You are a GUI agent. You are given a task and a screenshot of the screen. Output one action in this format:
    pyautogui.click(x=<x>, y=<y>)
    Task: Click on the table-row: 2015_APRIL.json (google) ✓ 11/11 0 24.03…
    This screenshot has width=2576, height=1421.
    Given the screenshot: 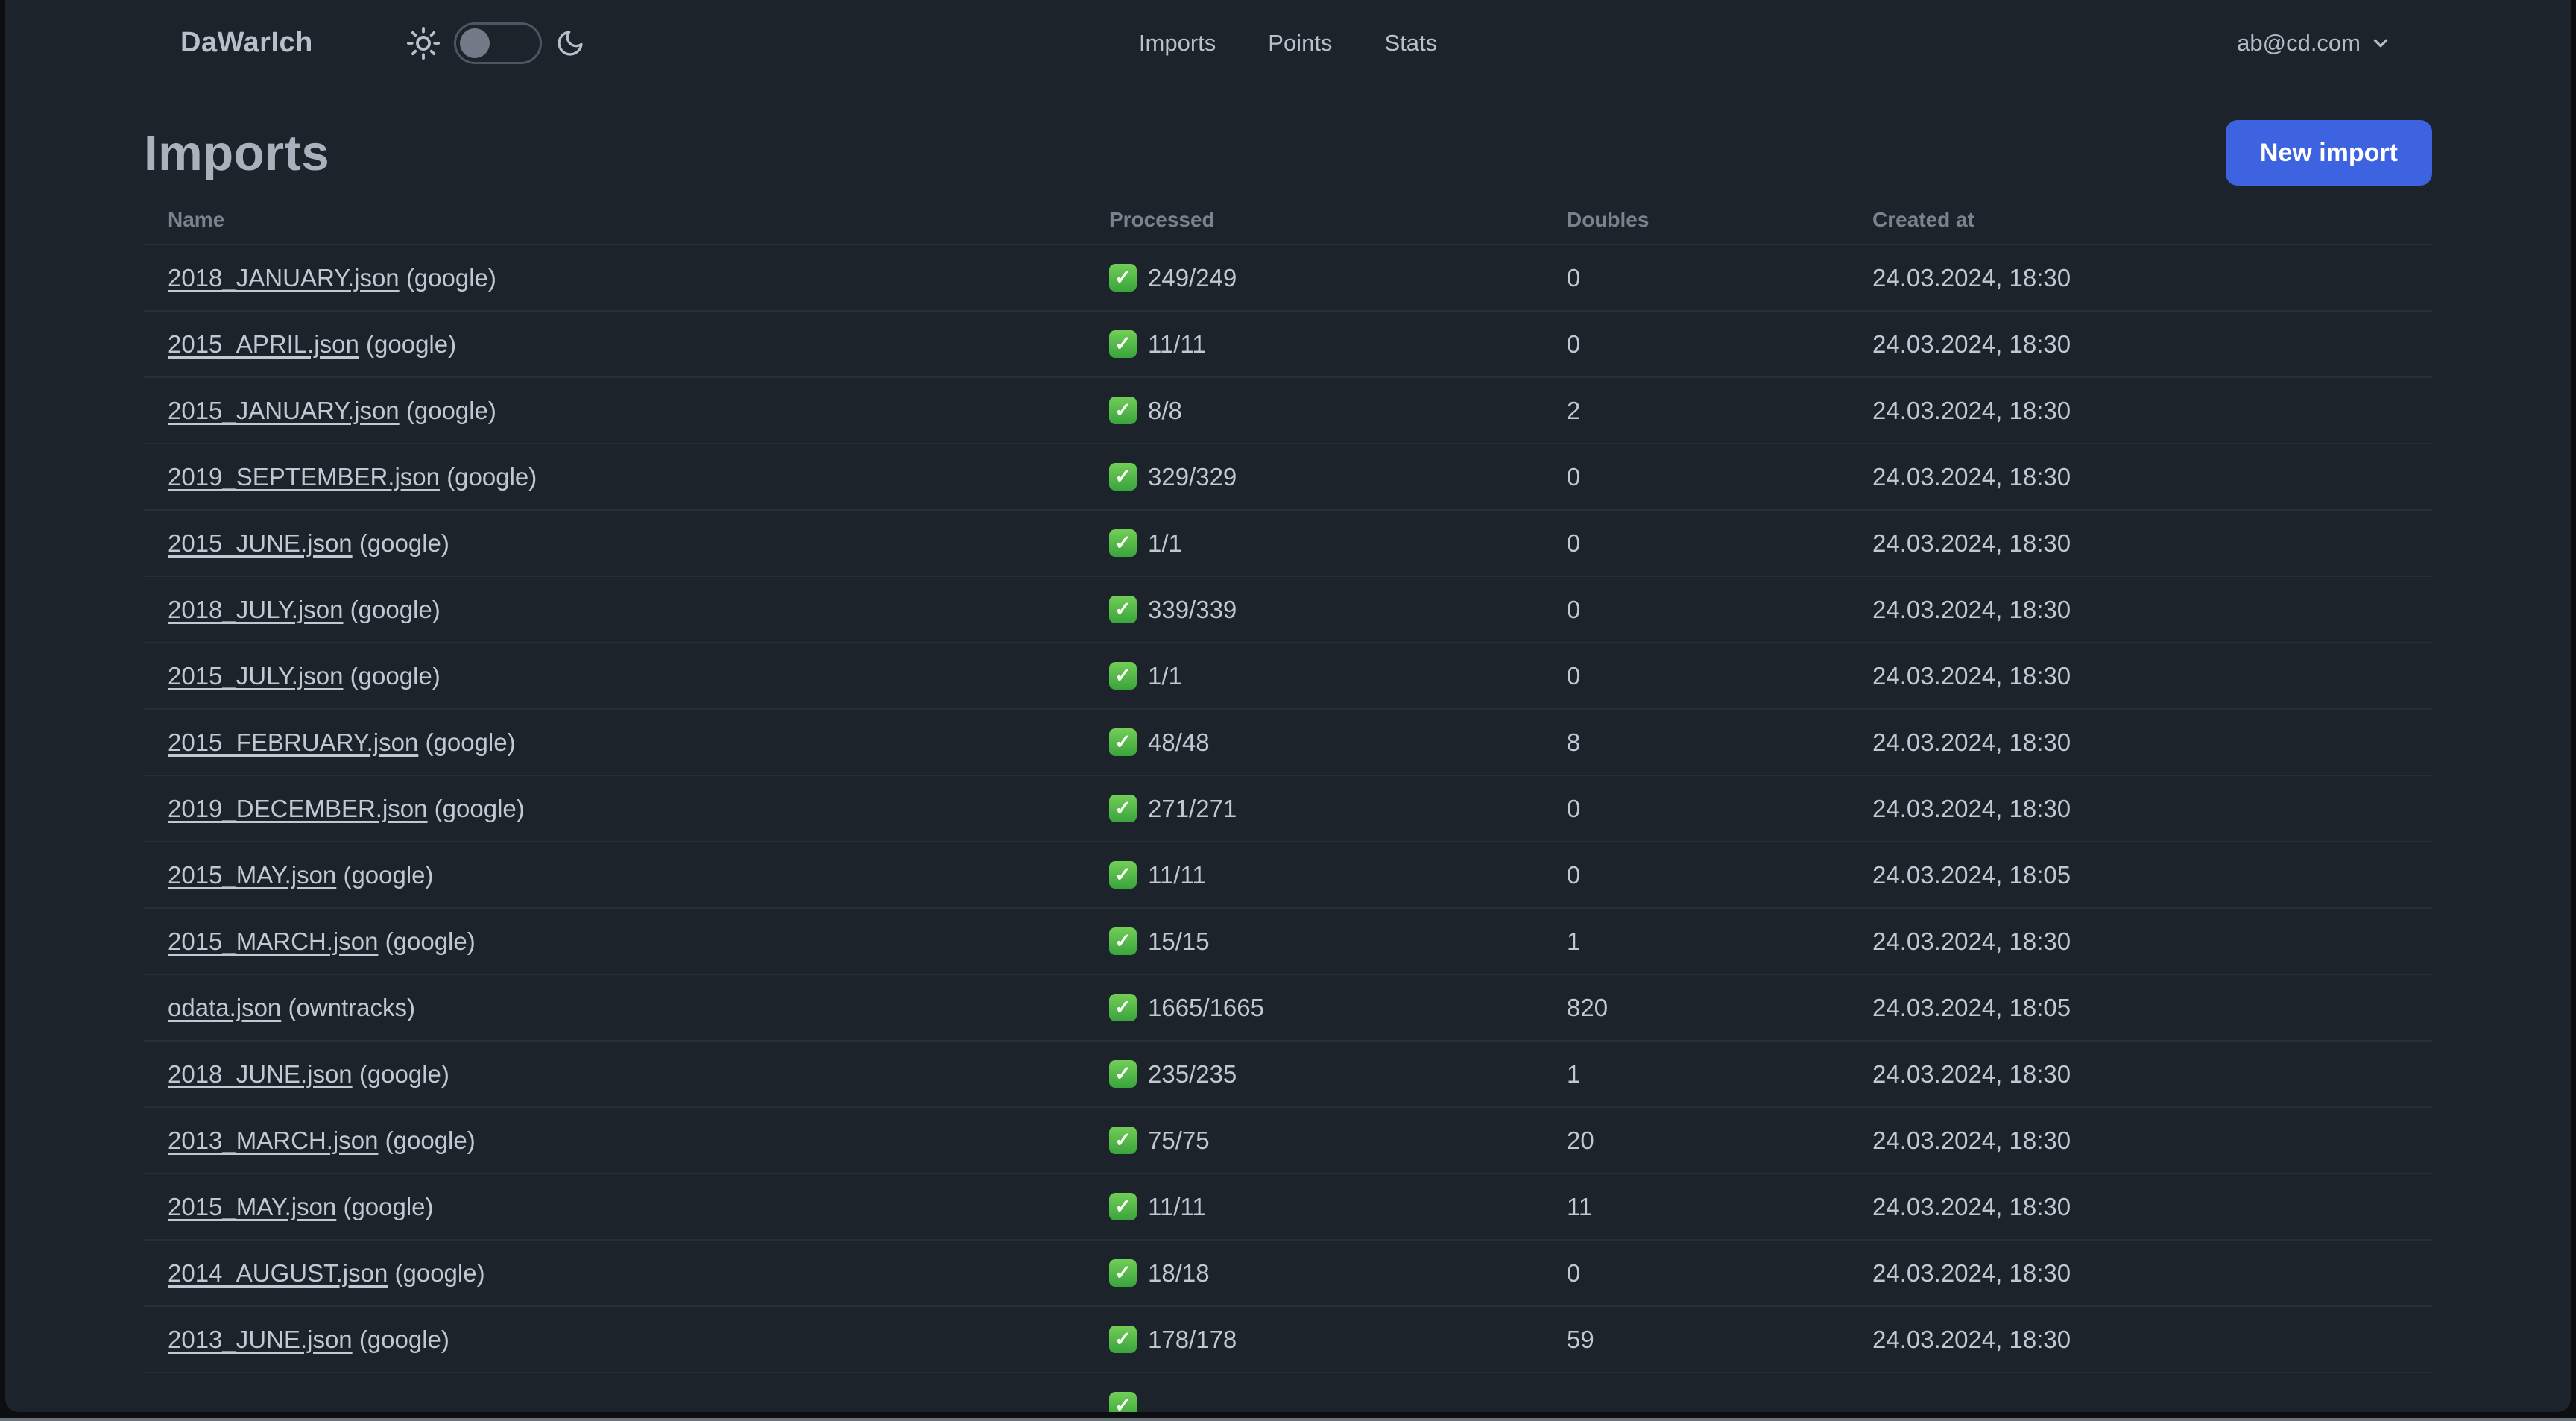 What is the action you would take?
    pyautogui.click(x=1288, y=345)
    